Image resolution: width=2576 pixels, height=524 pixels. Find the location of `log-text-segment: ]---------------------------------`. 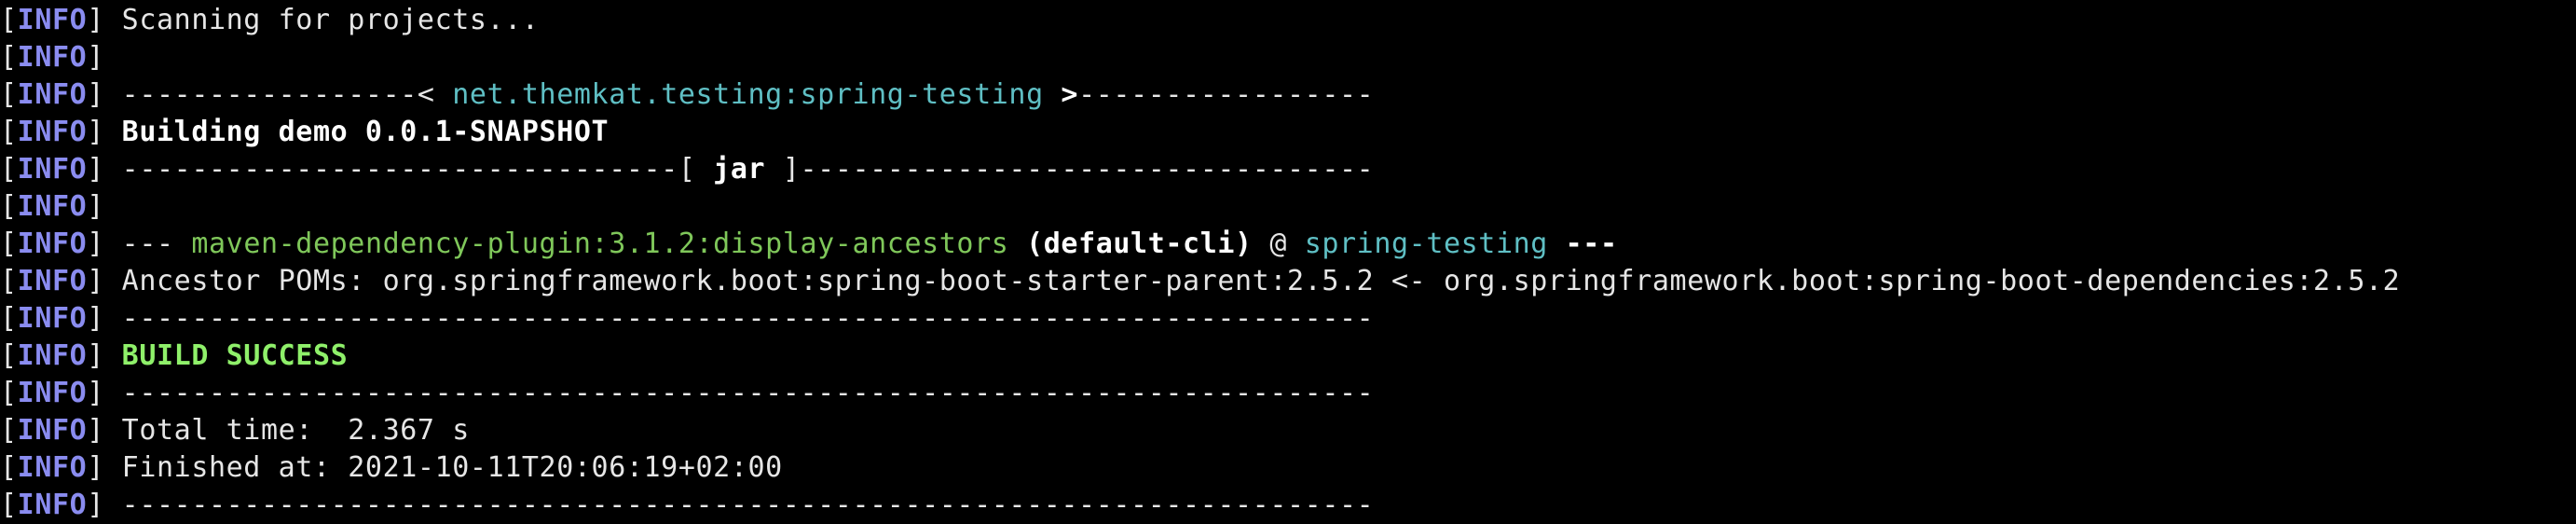

log-text-segment: ]--------------------------------- is located at coordinates (1070, 169).